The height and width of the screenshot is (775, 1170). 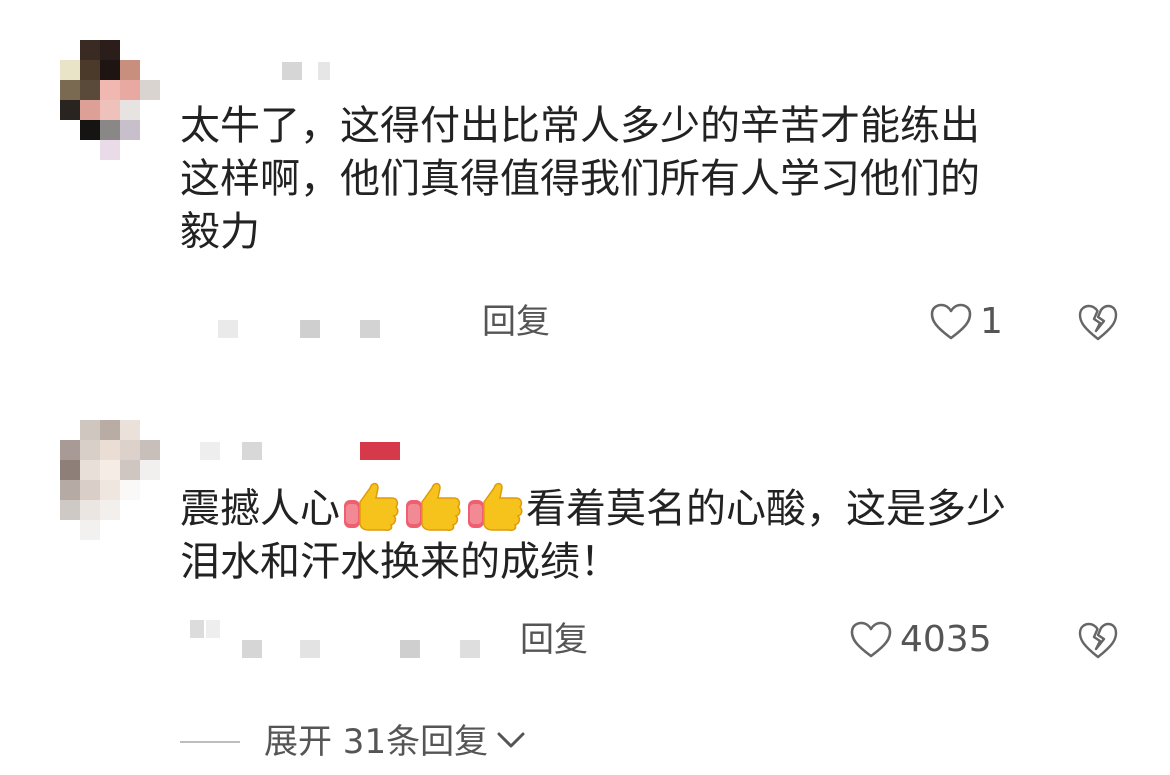 What do you see at coordinates (376, 742) in the screenshot?
I see `expand-replies-label: 展开 31条回复` at bounding box center [376, 742].